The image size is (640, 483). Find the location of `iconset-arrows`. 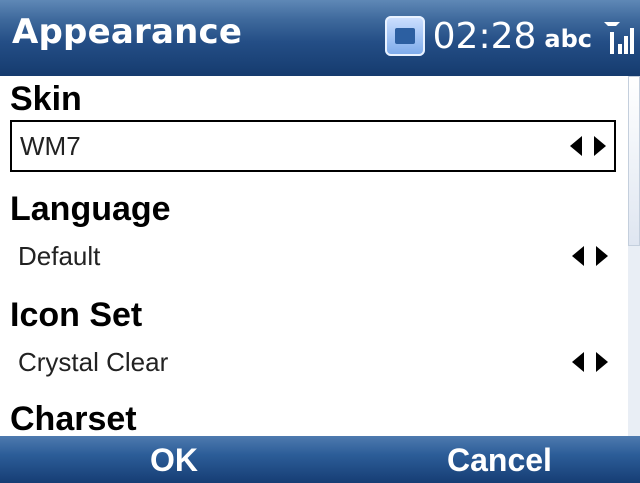

iconset-arrows is located at coordinates (590, 362).